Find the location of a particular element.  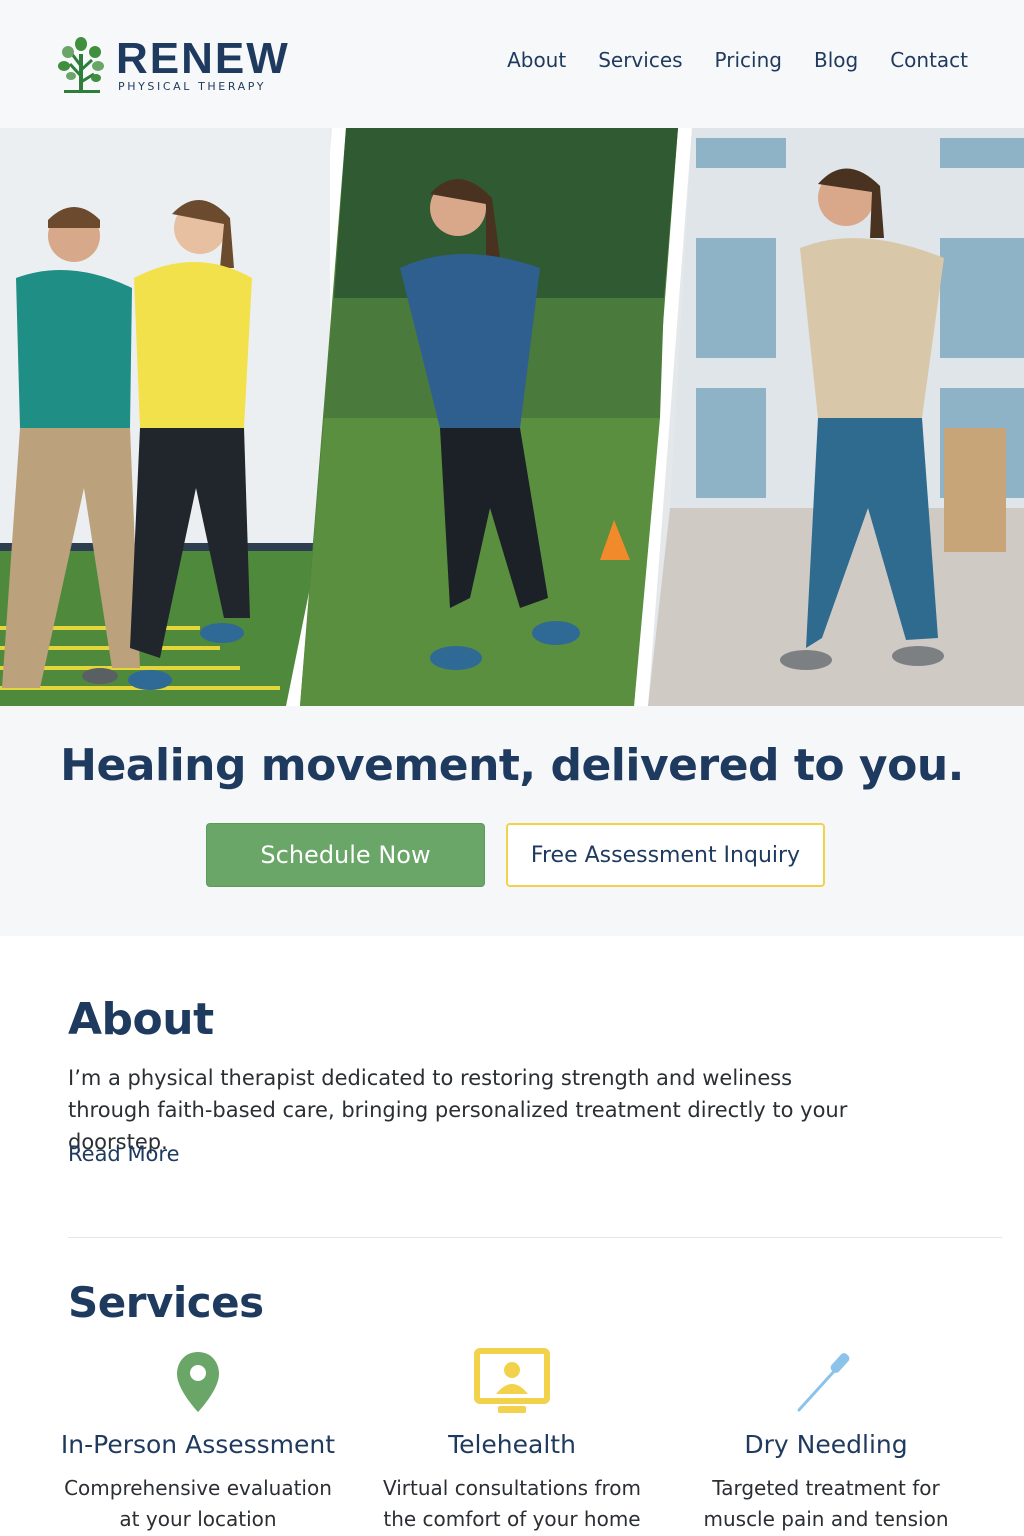

section-divider is located at coordinates (535, 1237).